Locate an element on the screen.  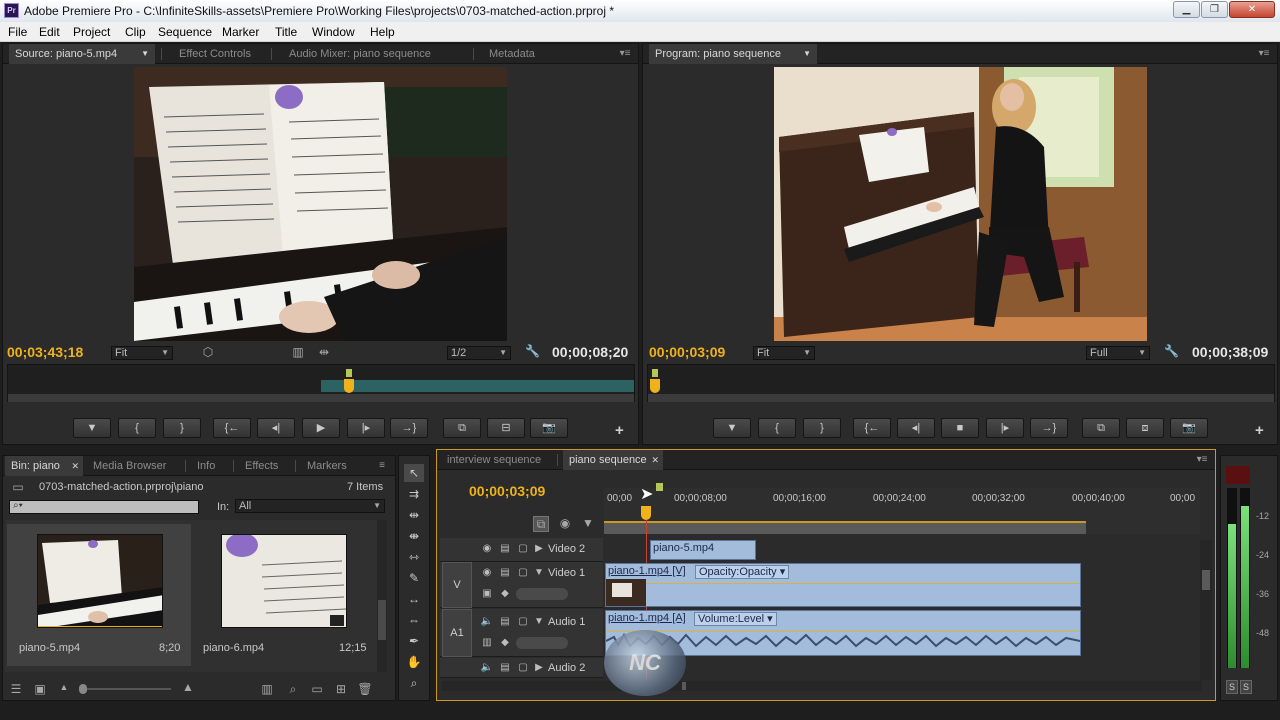
menu-file: File is located at coordinates (17, 32).